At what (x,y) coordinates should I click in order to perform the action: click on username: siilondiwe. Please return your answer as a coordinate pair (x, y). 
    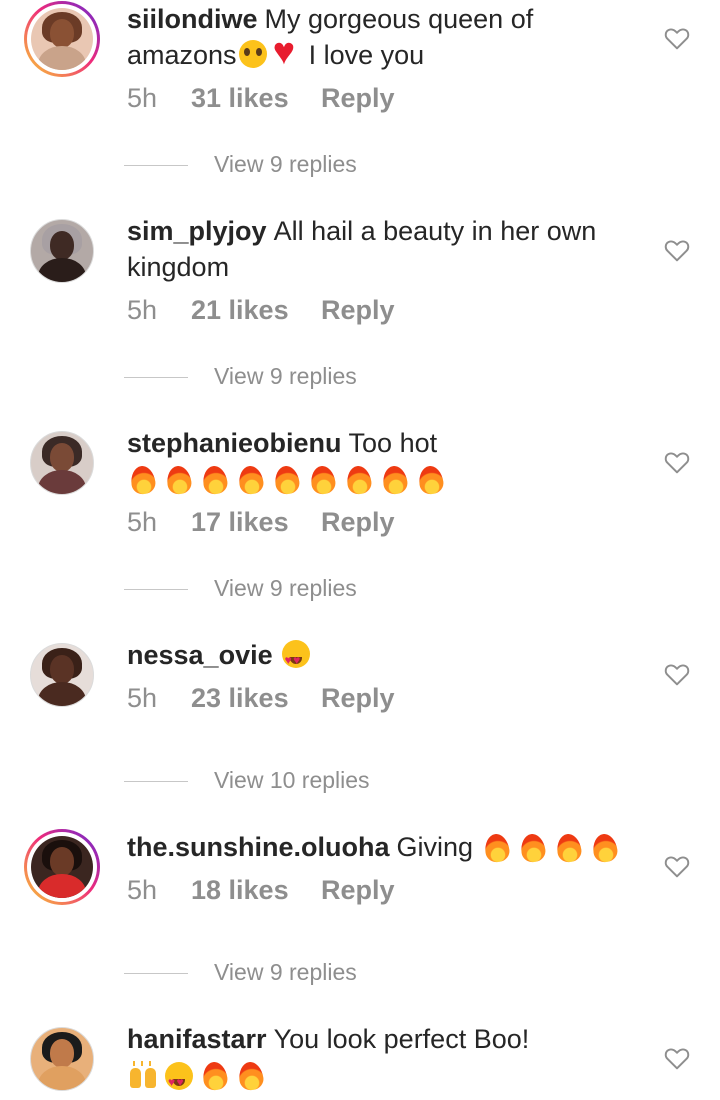
    Looking at the image, I should click on (192, 19).